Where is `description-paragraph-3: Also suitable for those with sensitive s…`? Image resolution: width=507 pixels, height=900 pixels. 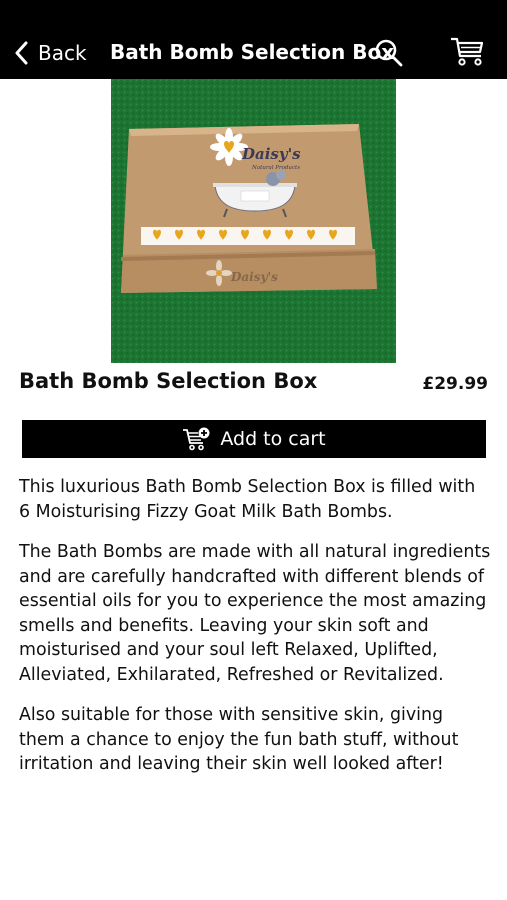 description-paragraph-3: Also suitable for those with sensitive s… is located at coordinates (239, 739).